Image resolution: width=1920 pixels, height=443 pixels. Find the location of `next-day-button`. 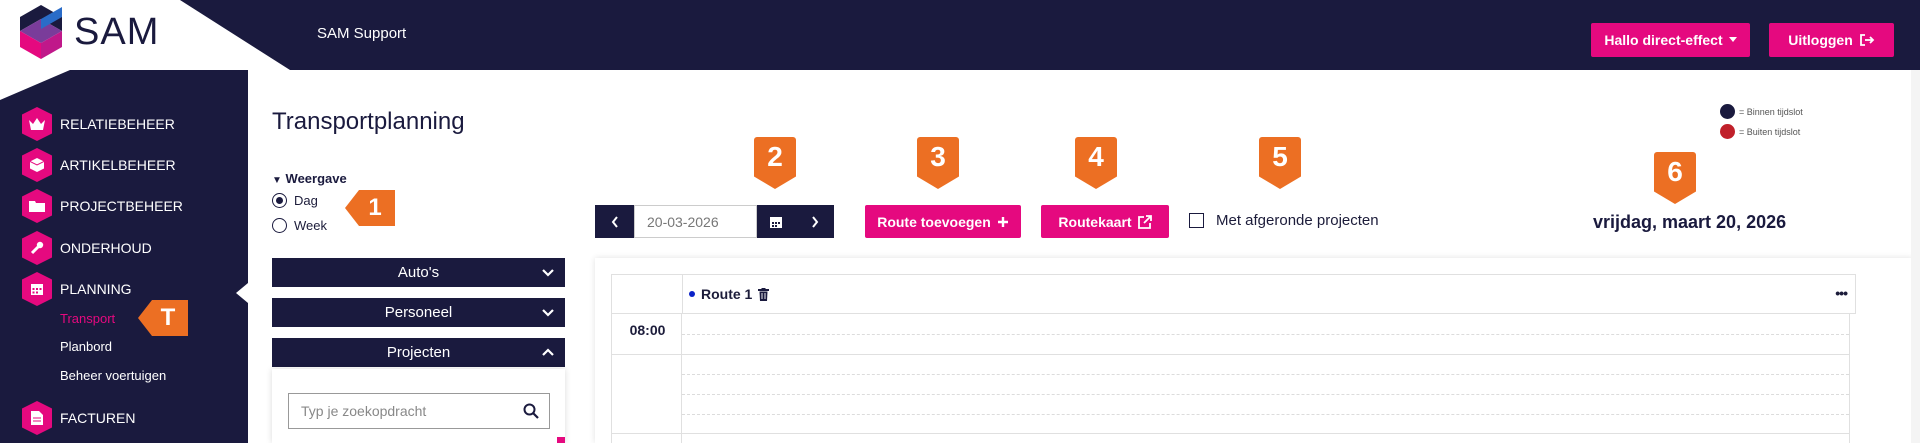

next-day-button is located at coordinates (814, 221).